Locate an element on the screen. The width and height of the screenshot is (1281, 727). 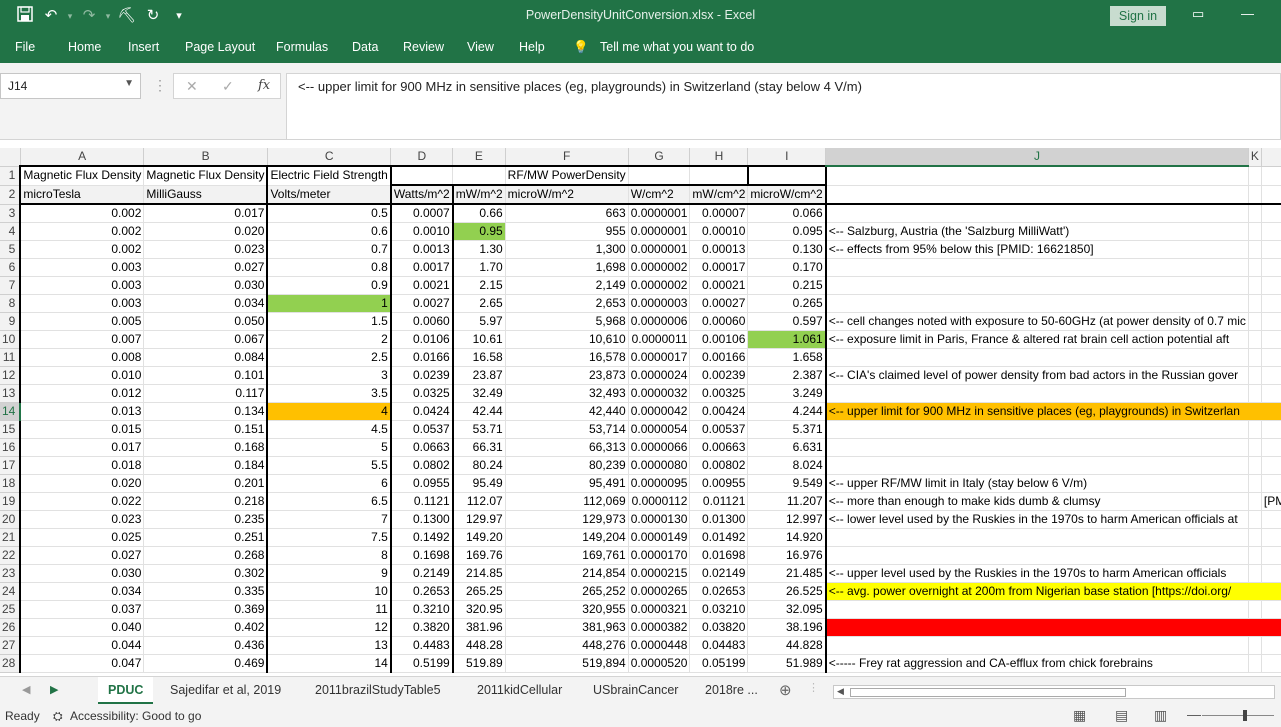
cell-l15 is located at coordinates (1271, 429).